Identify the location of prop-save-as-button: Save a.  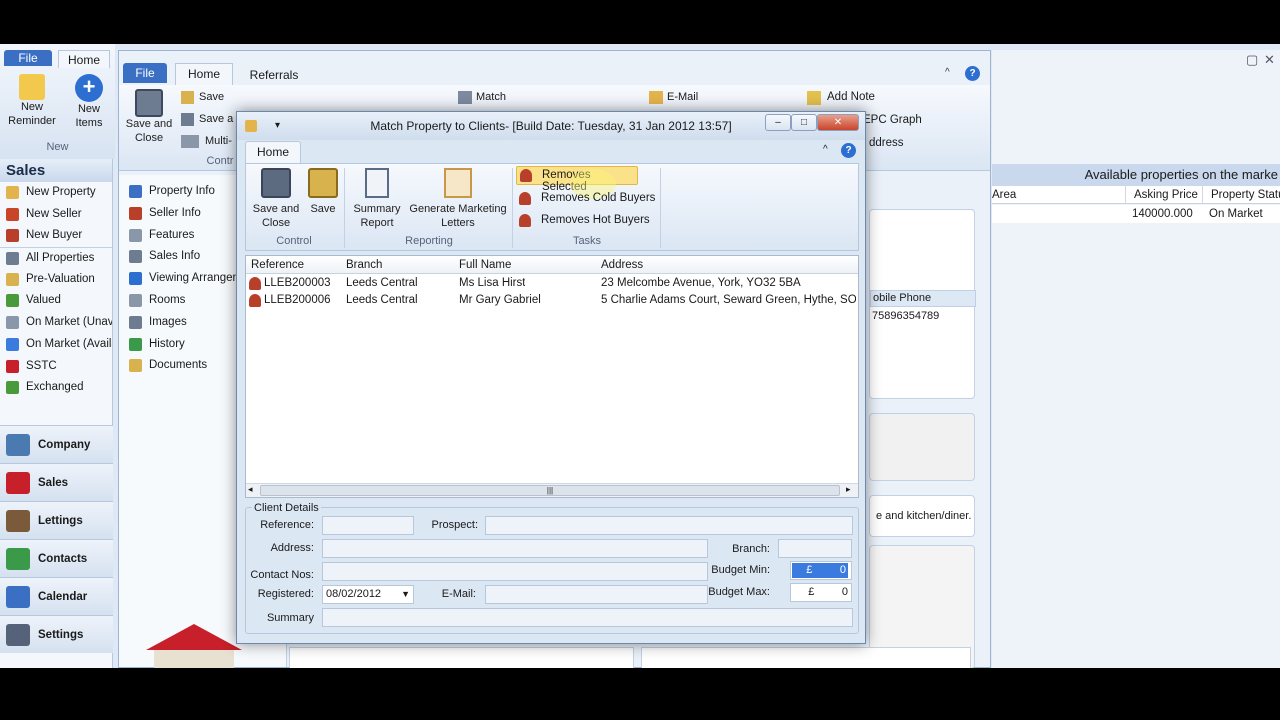
(207, 119).